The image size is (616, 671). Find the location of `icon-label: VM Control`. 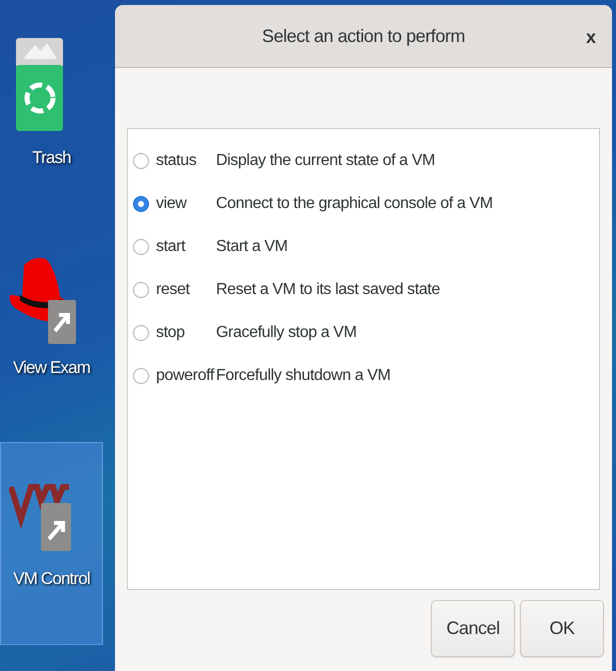

icon-label: VM Control is located at coordinates (51, 579).